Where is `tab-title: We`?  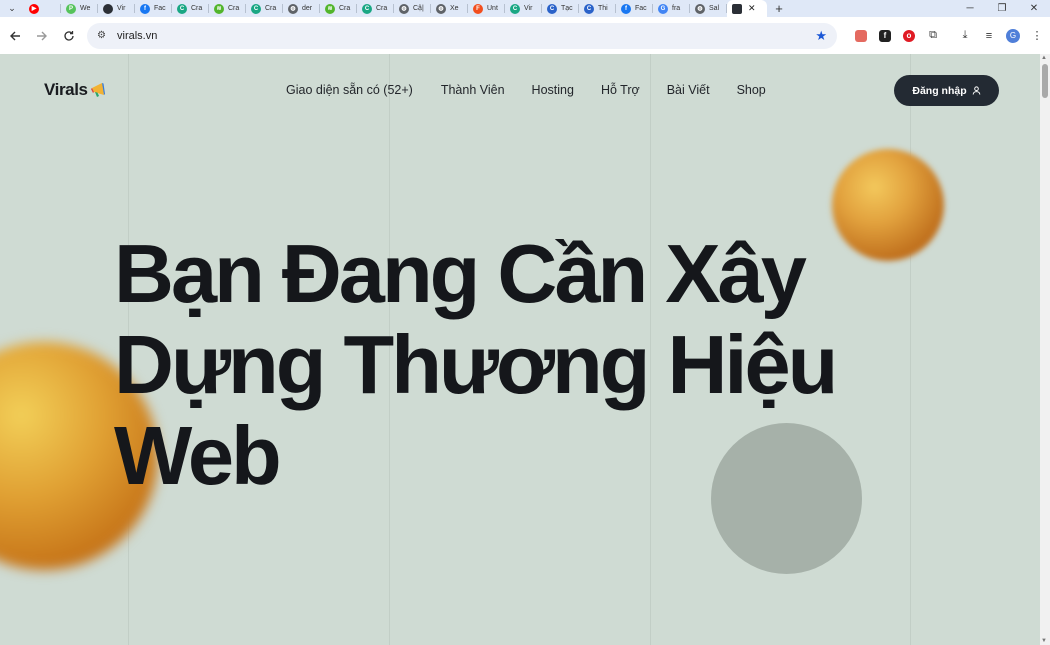
tab-title: We is located at coordinates (85, 8).